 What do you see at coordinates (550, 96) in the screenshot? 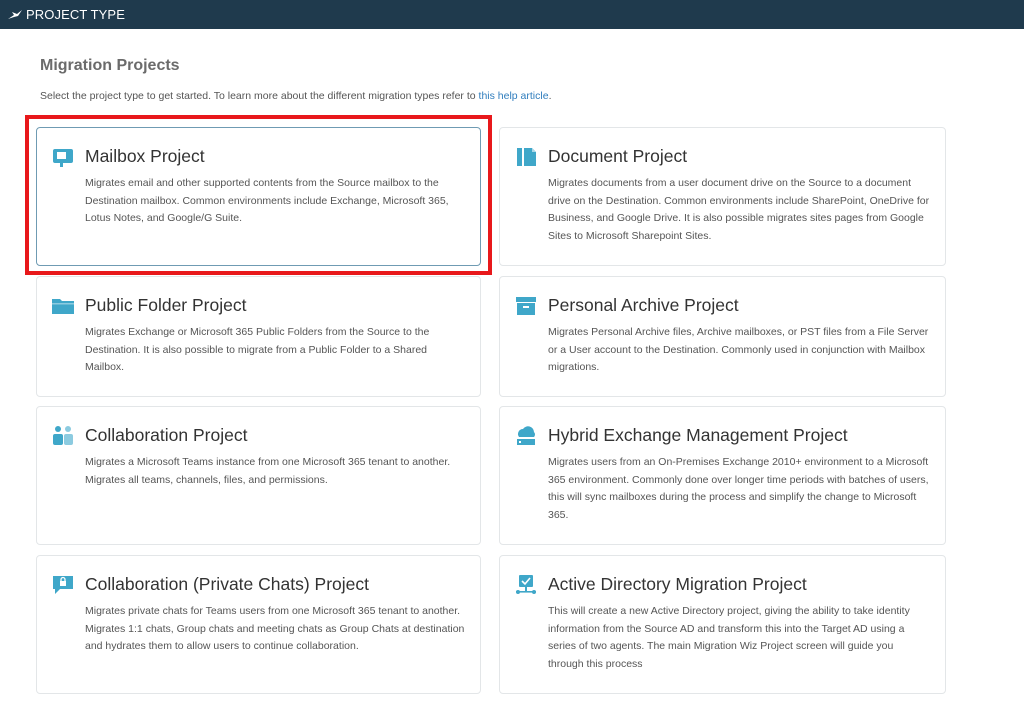
I see `subtitle-end: .` at bounding box center [550, 96].